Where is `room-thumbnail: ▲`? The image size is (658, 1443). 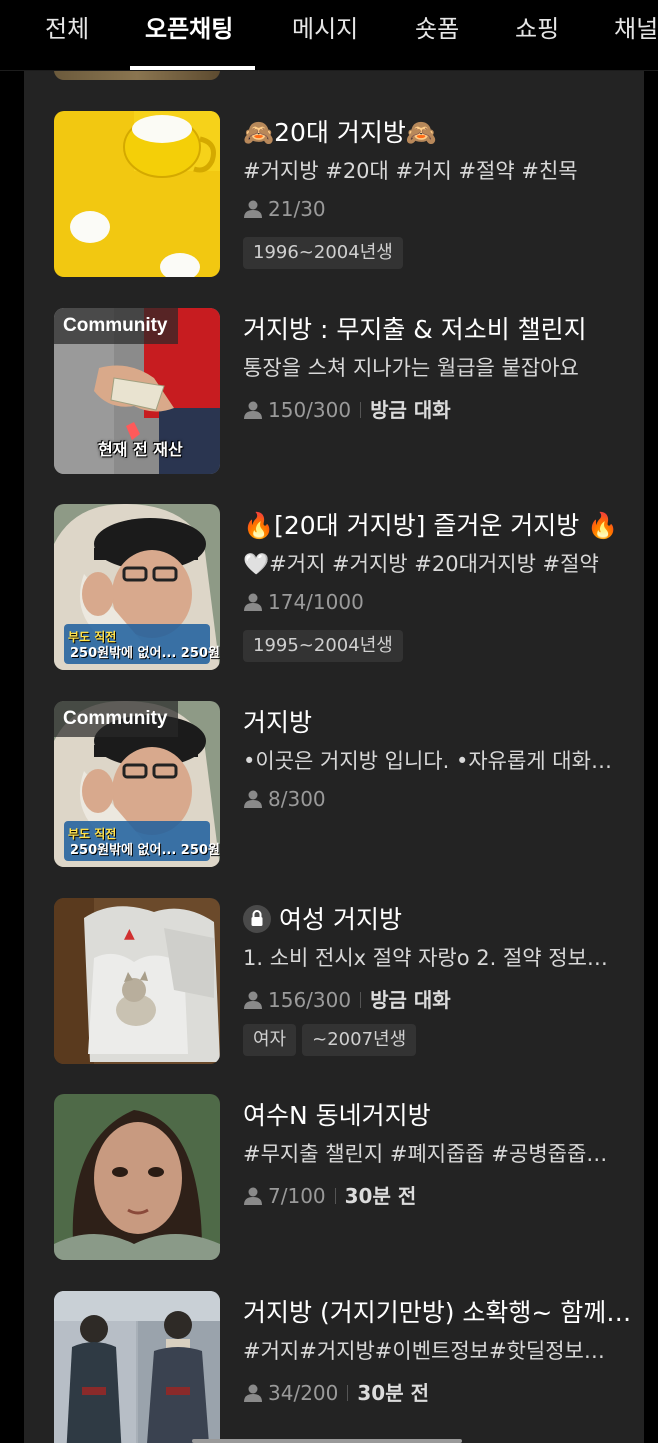 room-thumbnail: ▲ is located at coordinates (137, 981).